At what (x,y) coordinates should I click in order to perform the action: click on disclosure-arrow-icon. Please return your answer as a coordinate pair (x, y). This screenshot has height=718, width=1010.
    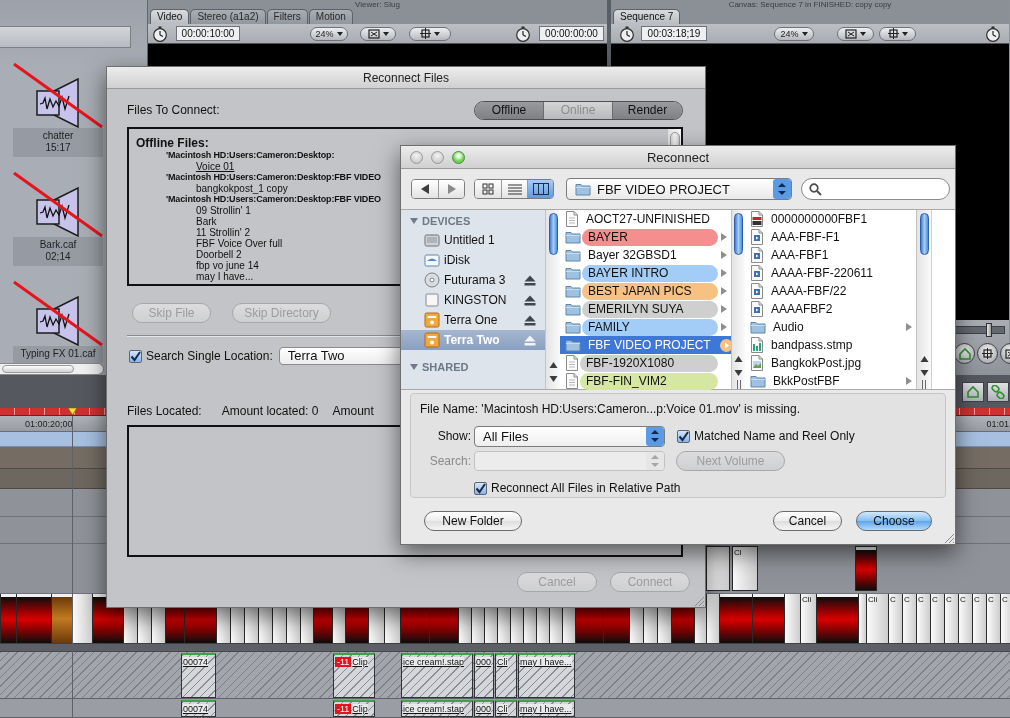
    Looking at the image, I should click on (724, 237).